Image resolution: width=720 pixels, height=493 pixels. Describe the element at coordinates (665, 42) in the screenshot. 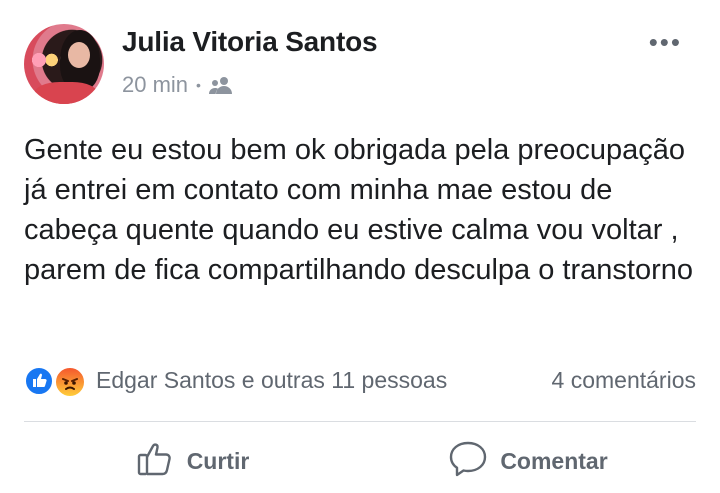

I see `more-options-icon: •••` at that location.